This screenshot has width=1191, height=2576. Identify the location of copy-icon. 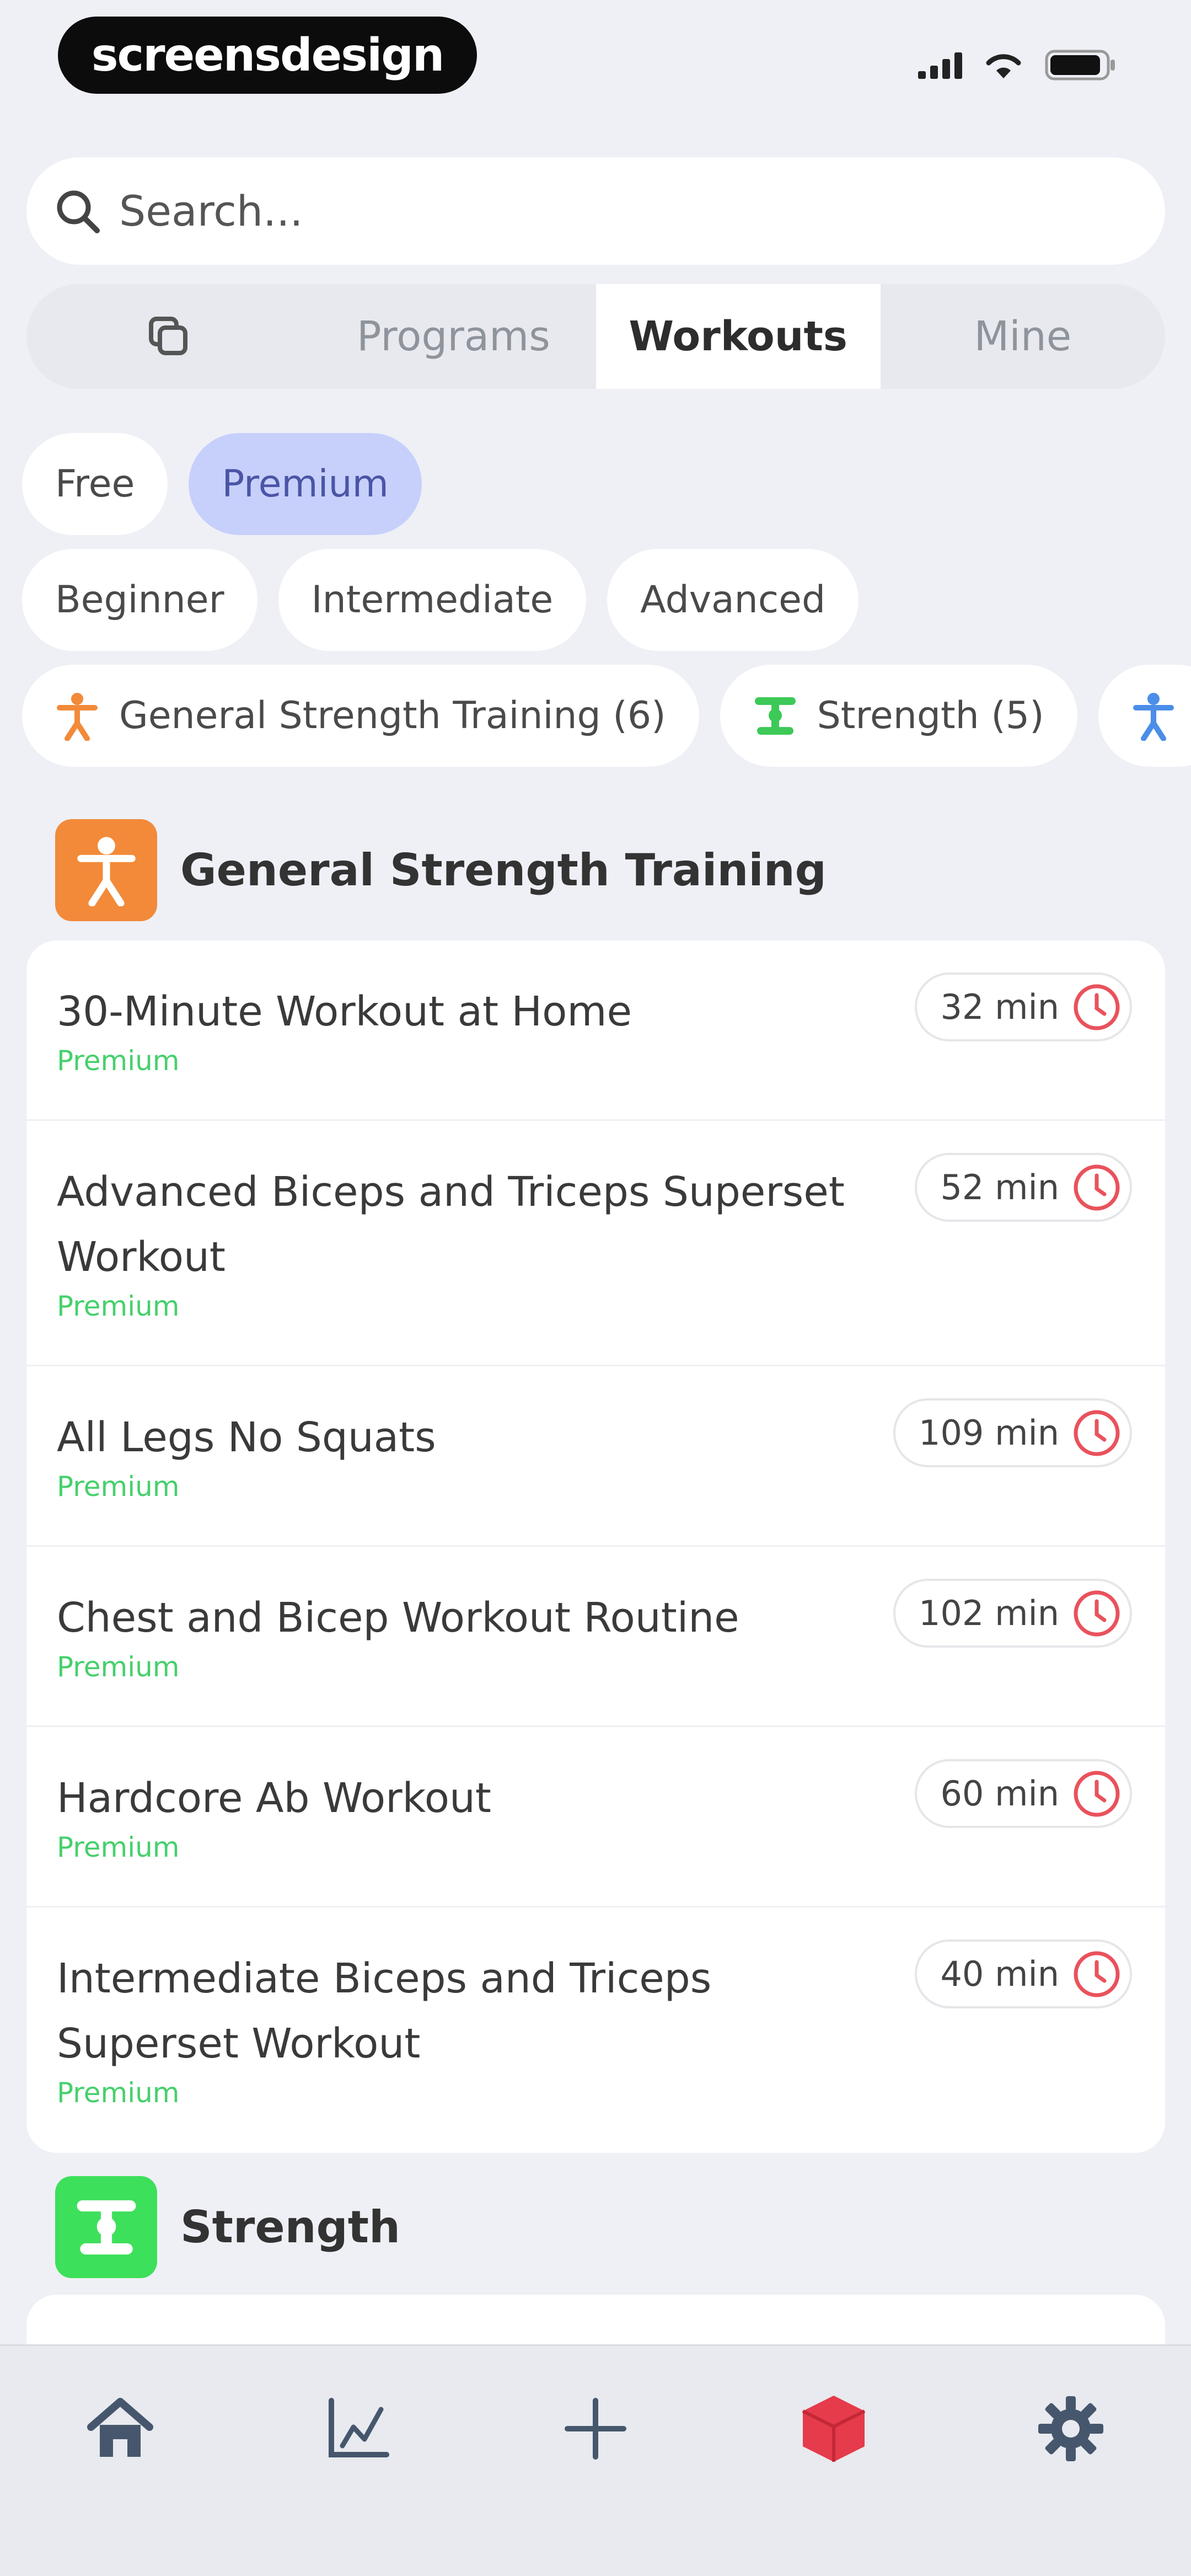
(168, 336).